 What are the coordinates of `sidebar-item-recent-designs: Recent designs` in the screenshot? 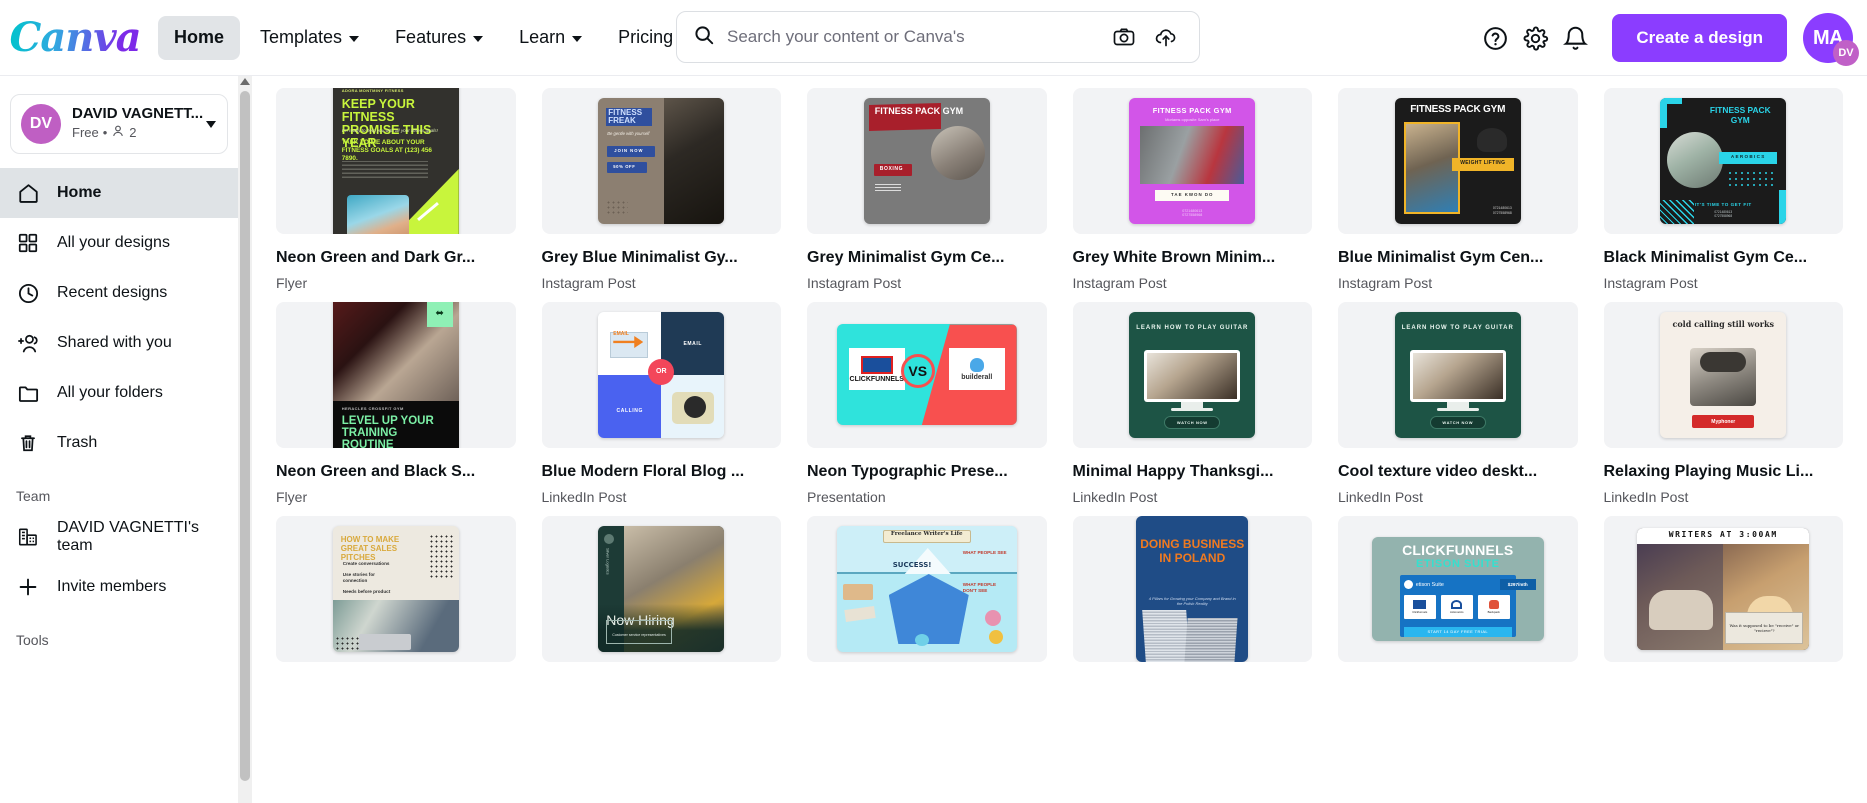 It's located at (119, 293).